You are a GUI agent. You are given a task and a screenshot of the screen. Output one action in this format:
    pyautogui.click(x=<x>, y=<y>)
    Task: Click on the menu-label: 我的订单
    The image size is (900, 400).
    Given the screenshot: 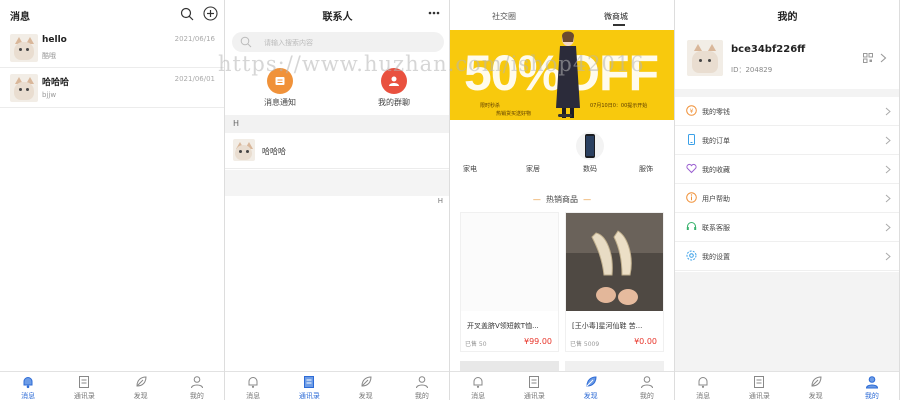 What is the action you would take?
    pyautogui.click(x=716, y=141)
    